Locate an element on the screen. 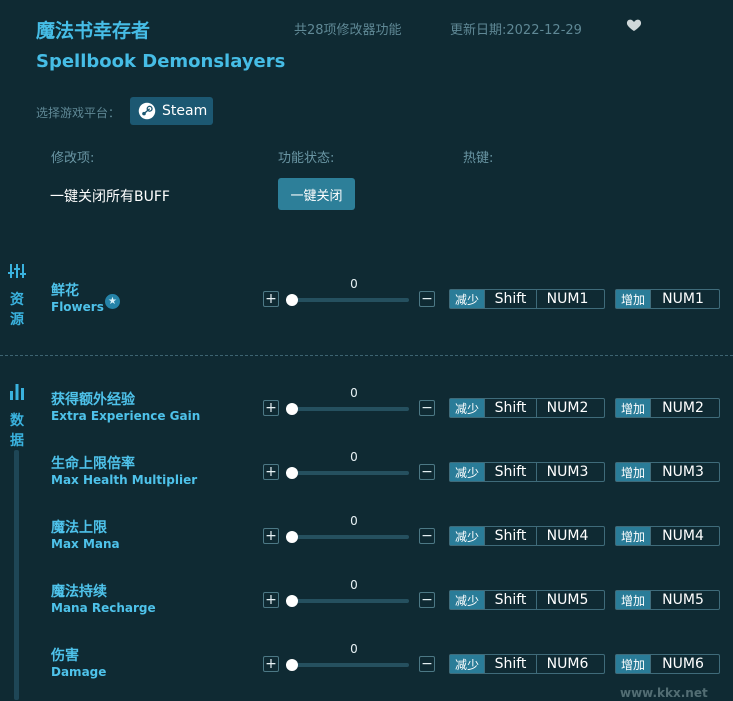 The height and width of the screenshot is (701, 733). hotkey-decrease: 减少 Shift NUM6 is located at coordinates (527, 664).